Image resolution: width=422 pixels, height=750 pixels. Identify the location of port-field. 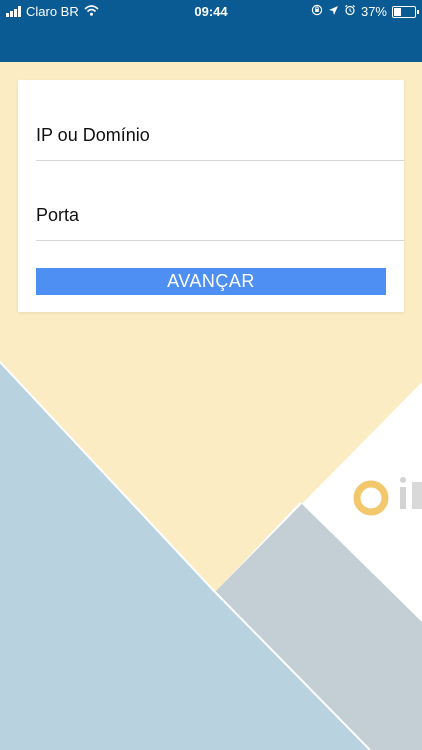
(220, 210).